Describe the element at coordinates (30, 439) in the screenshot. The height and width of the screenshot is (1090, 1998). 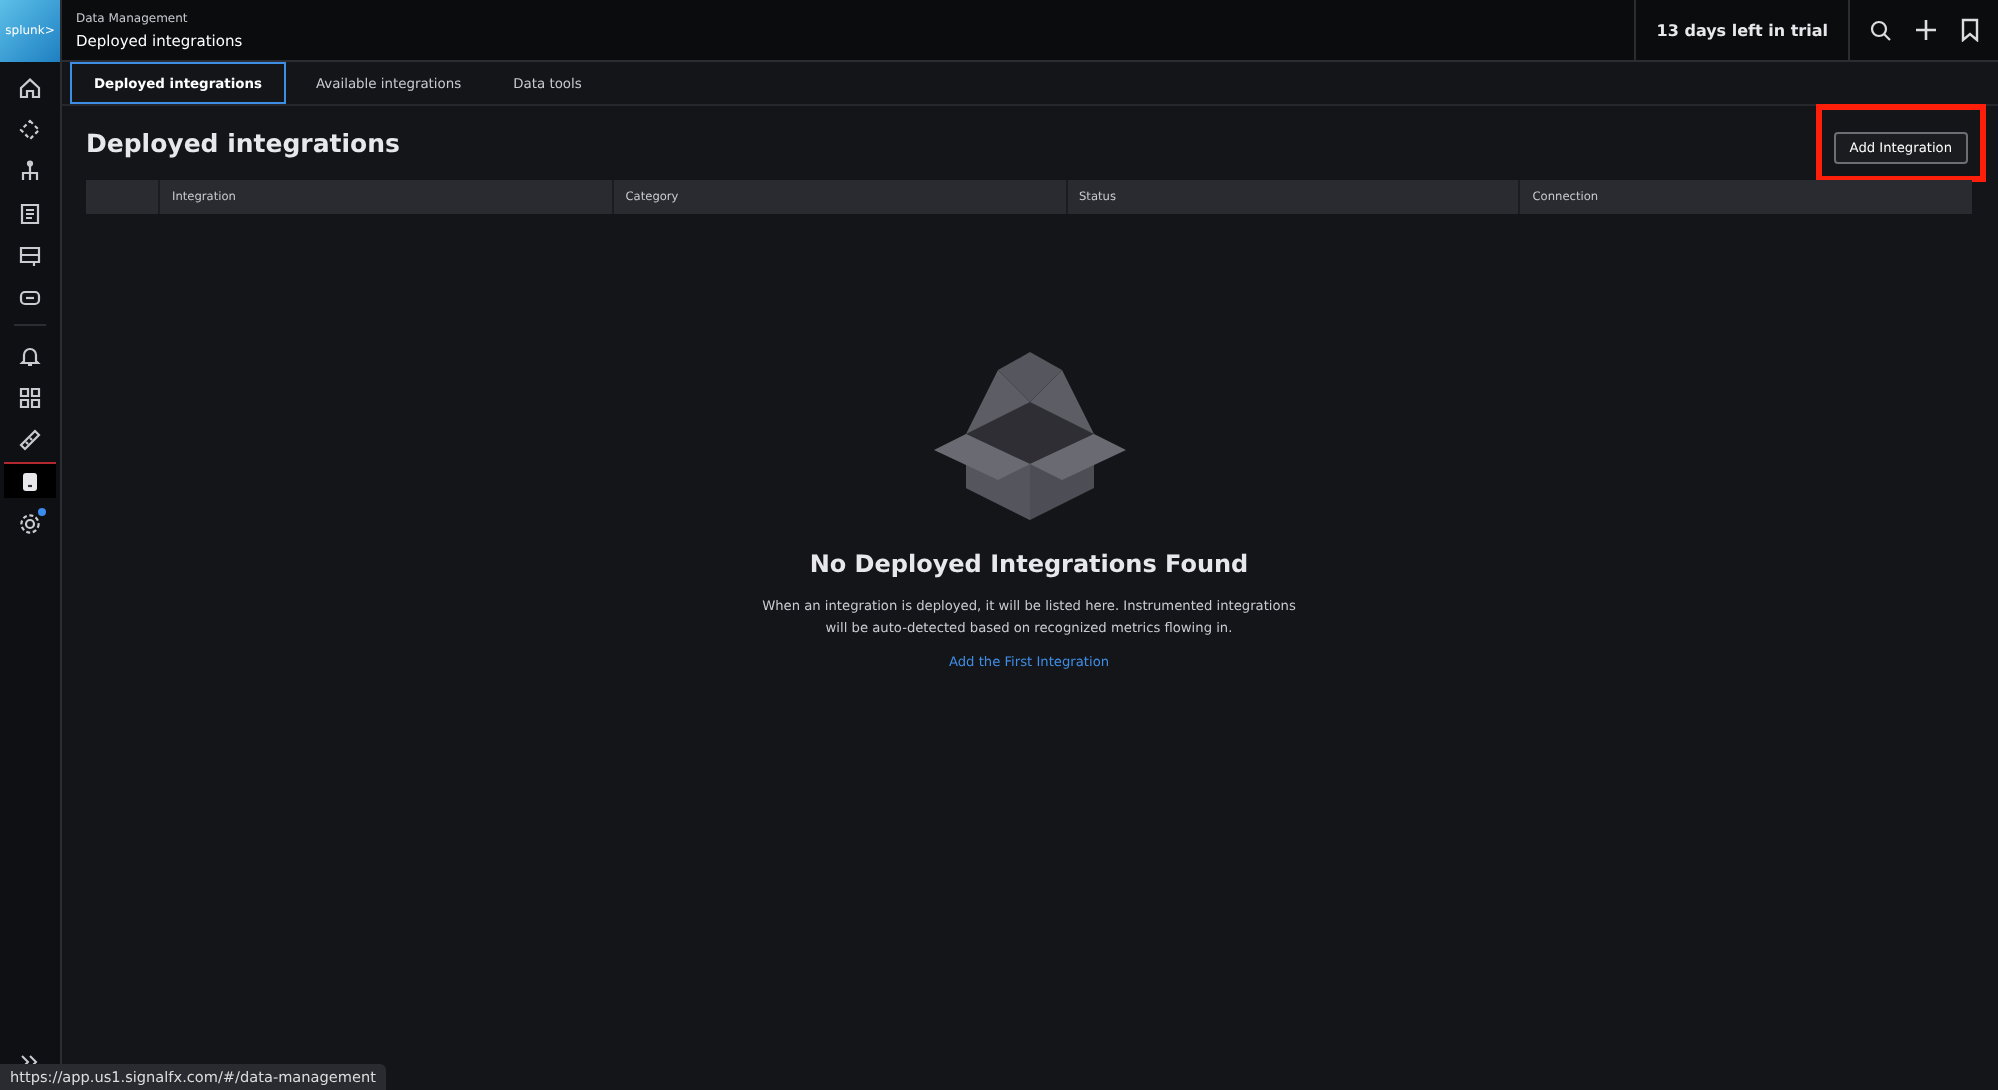
I see `ruler-icon` at that location.